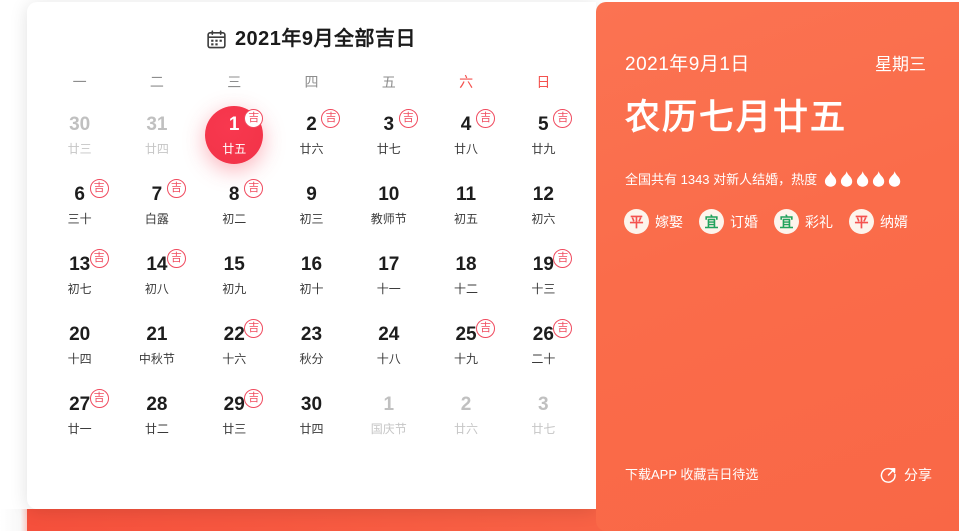  I want to click on day-number: 27, so click(80, 404).